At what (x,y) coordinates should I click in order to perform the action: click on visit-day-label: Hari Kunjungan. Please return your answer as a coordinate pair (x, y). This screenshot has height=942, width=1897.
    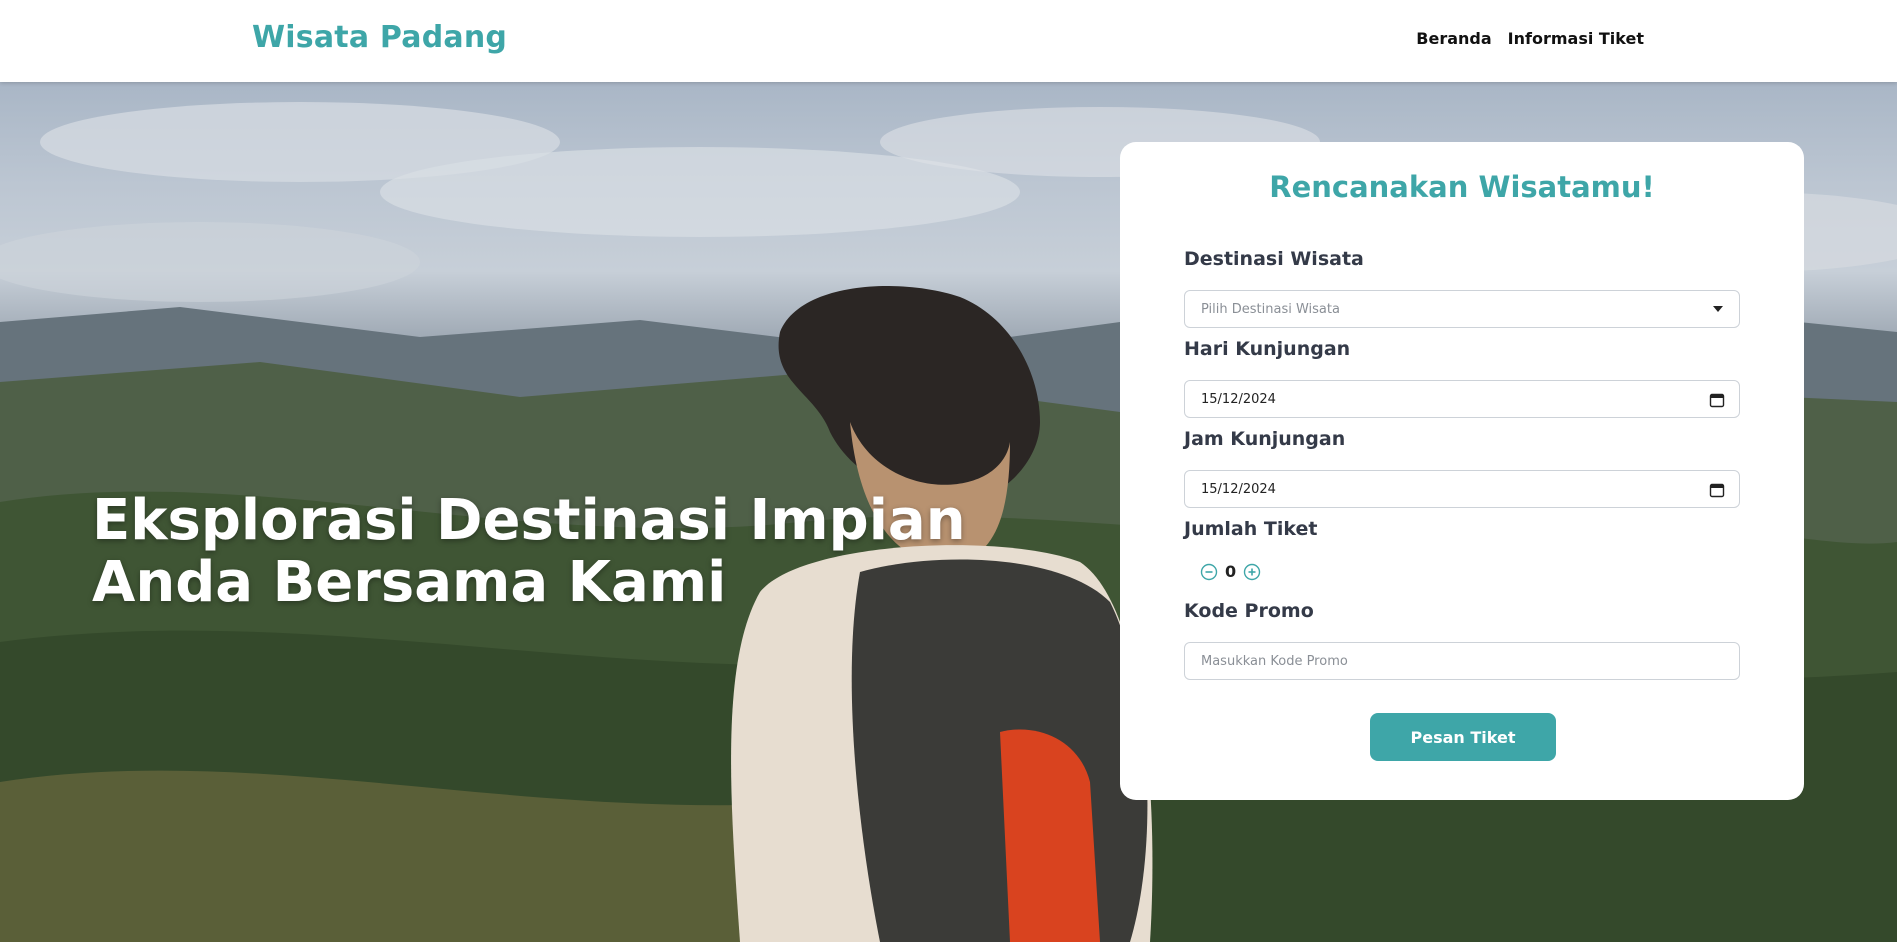
    Looking at the image, I should click on (1267, 349).